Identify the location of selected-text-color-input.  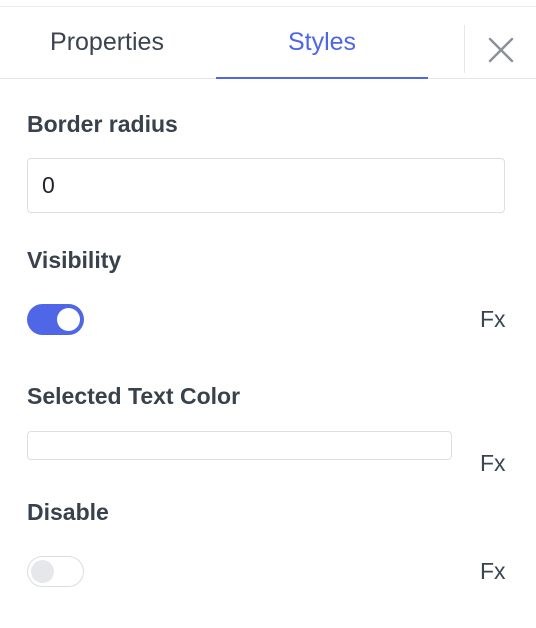
(239, 445).